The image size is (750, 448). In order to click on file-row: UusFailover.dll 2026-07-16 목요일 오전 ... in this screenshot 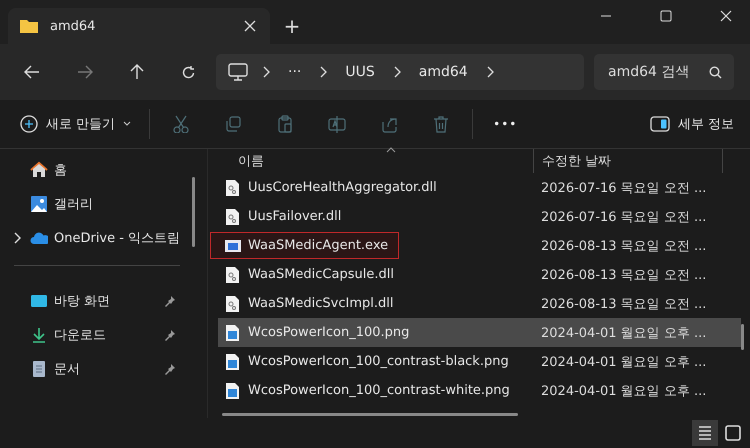, I will do `click(479, 216)`.